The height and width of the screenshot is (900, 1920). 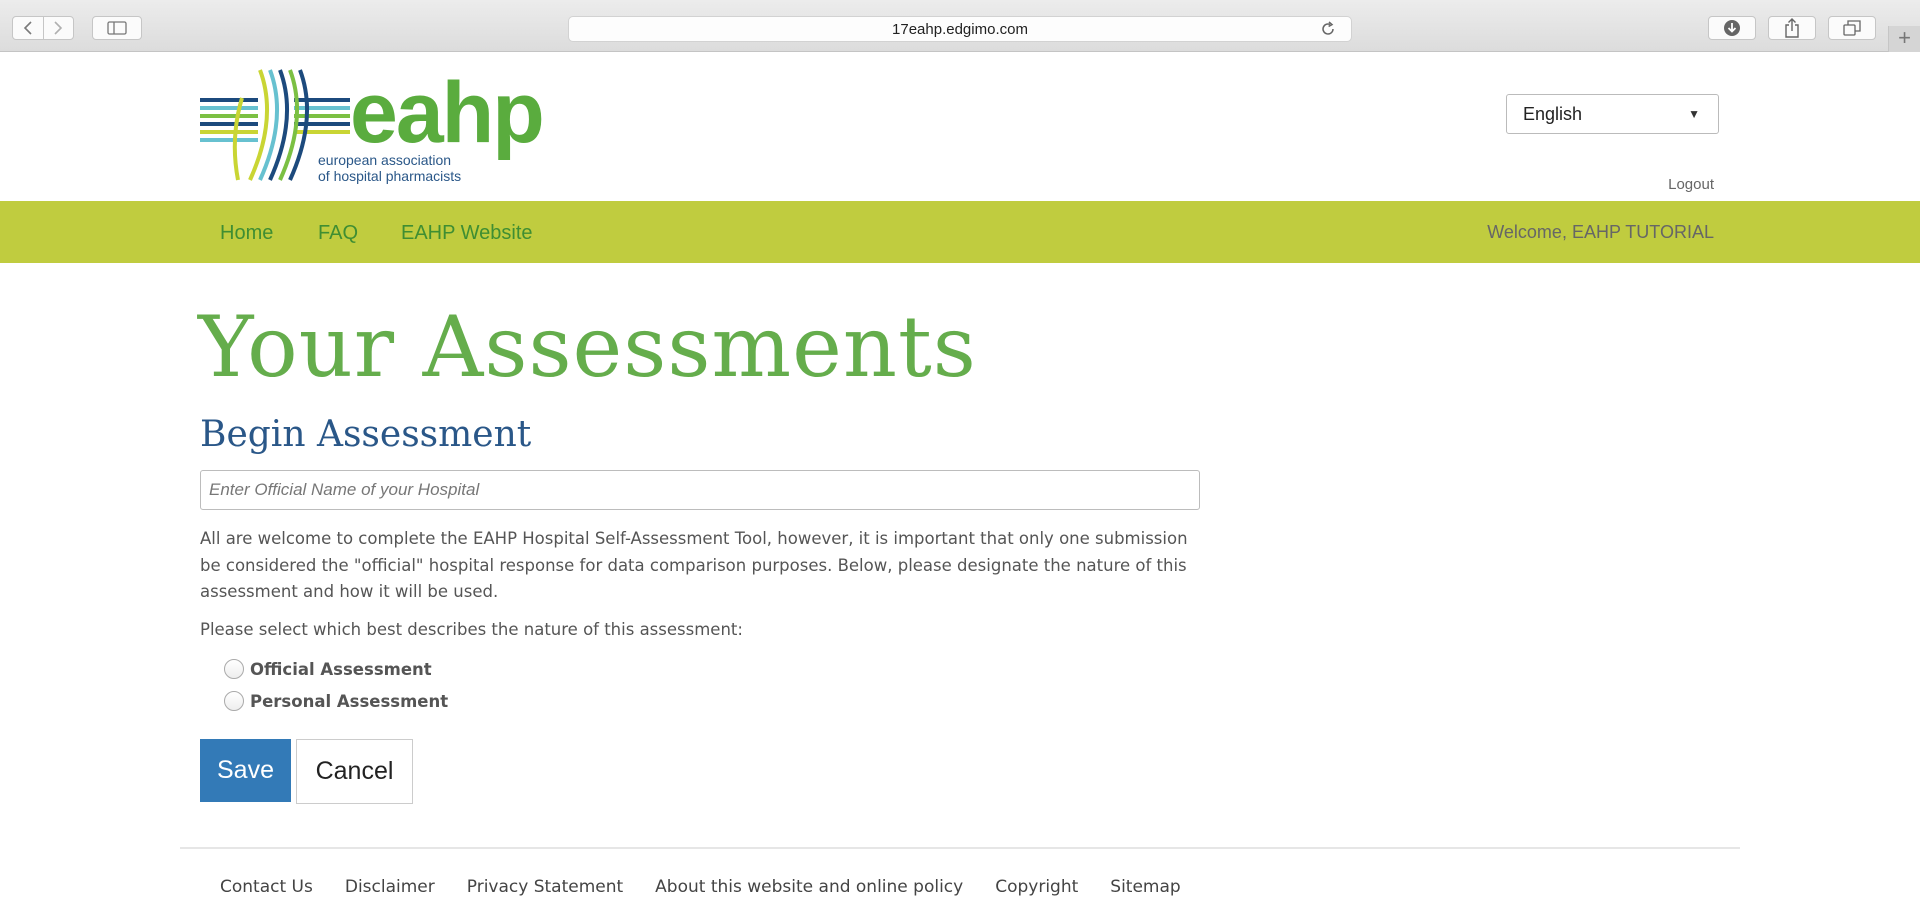 What do you see at coordinates (1036, 887) in the screenshot?
I see `footer-copyright-link: Copyright` at bounding box center [1036, 887].